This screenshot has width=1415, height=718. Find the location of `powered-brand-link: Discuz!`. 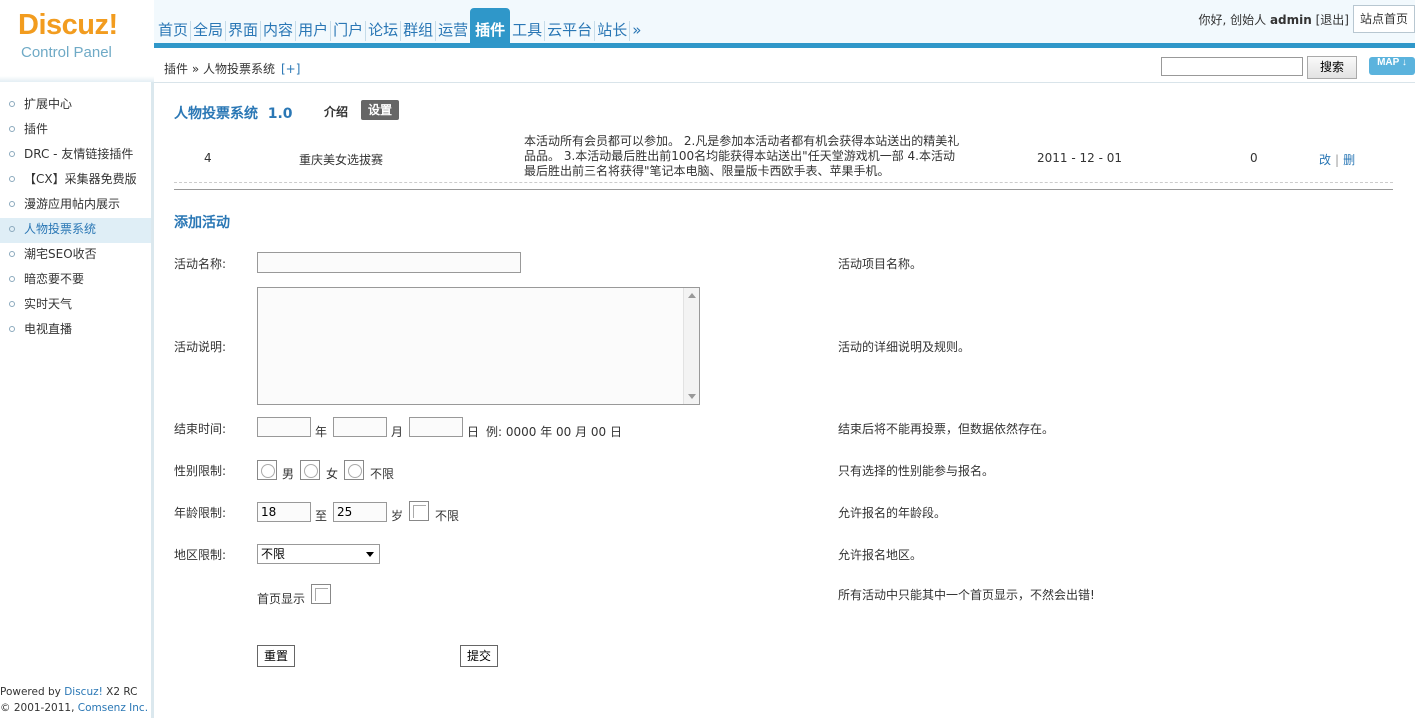

powered-brand-link: Discuz! is located at coordinates (83, 692).